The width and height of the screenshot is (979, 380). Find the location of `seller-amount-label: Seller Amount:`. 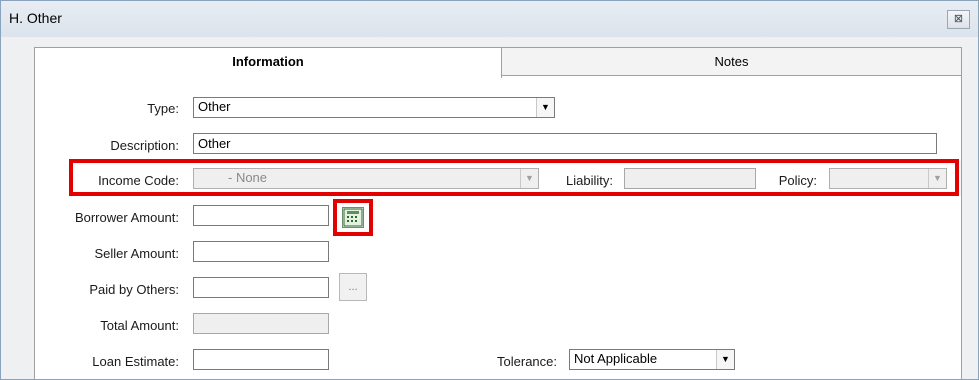

seller-amount-label: Seller Amount: is located at coordinates (136, 253).